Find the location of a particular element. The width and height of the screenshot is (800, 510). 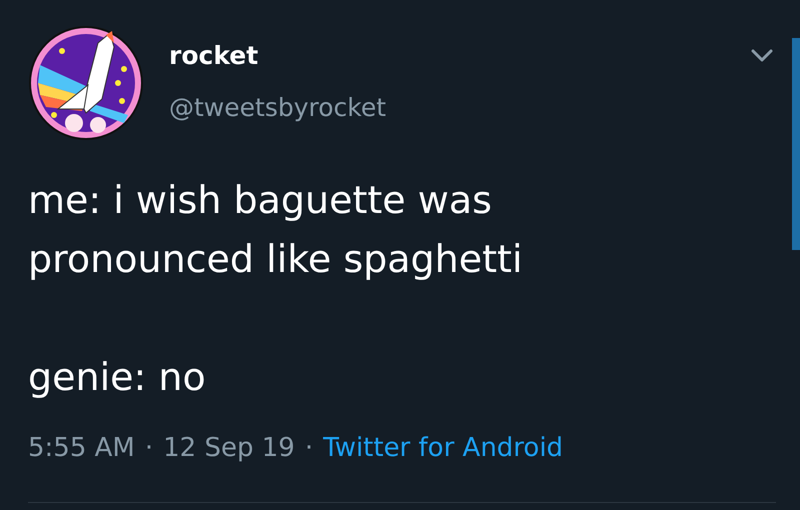

tweet-date: 12 Sep 19 is located at coordinates (229, 448).